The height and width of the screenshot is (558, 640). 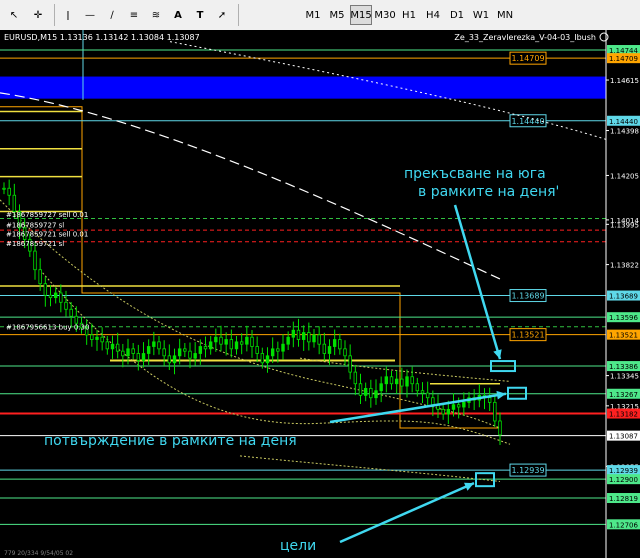 What do you see at coordinates (303, 87) in the screenshot?
I see `supply-zone` at bounding box center [303, 87].